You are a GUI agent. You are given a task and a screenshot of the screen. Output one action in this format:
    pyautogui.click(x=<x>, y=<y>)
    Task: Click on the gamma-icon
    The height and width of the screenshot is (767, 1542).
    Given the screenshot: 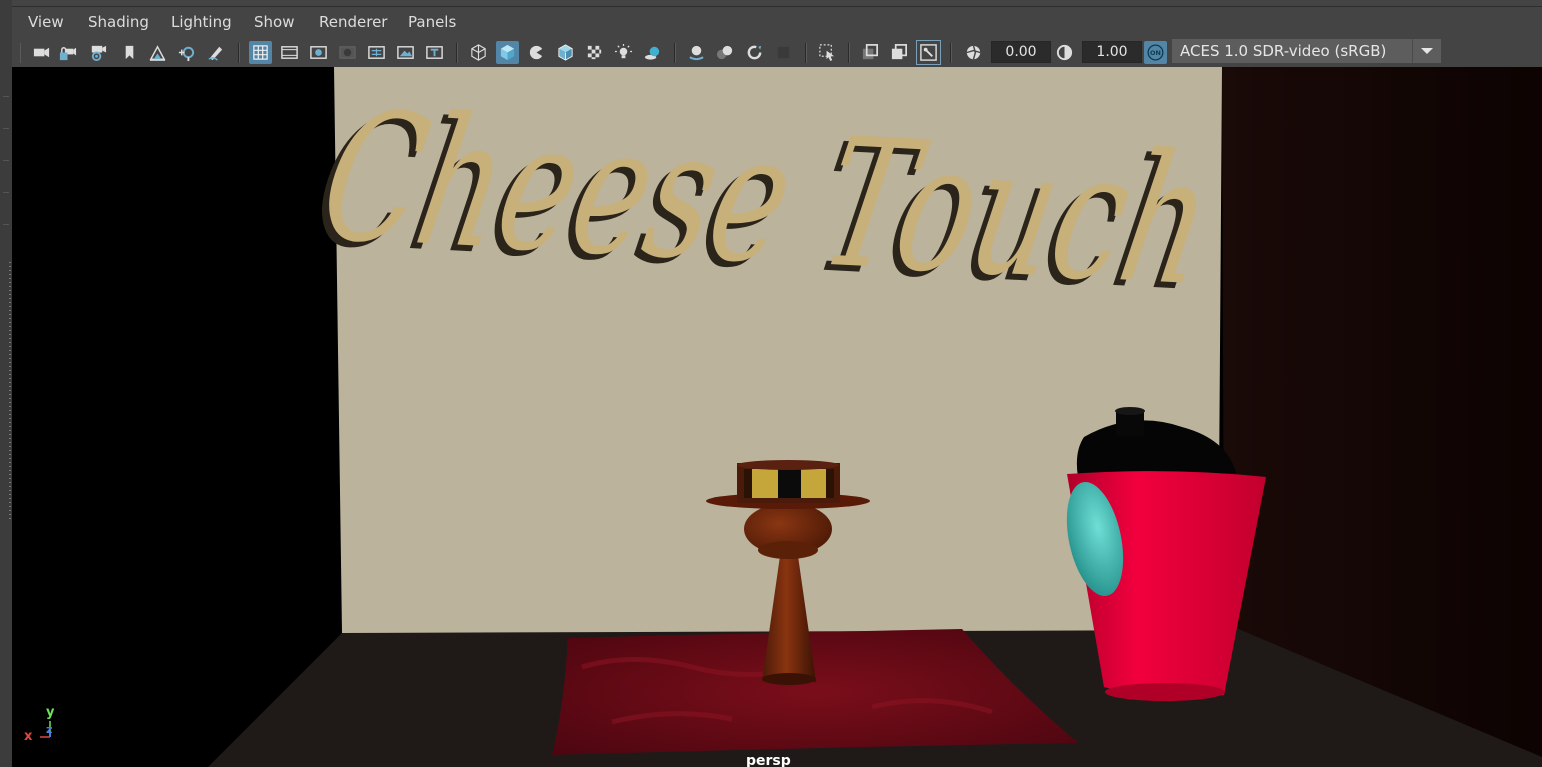 What is the action you would take?
    pyautogui.click(x=1064, y=52)
    